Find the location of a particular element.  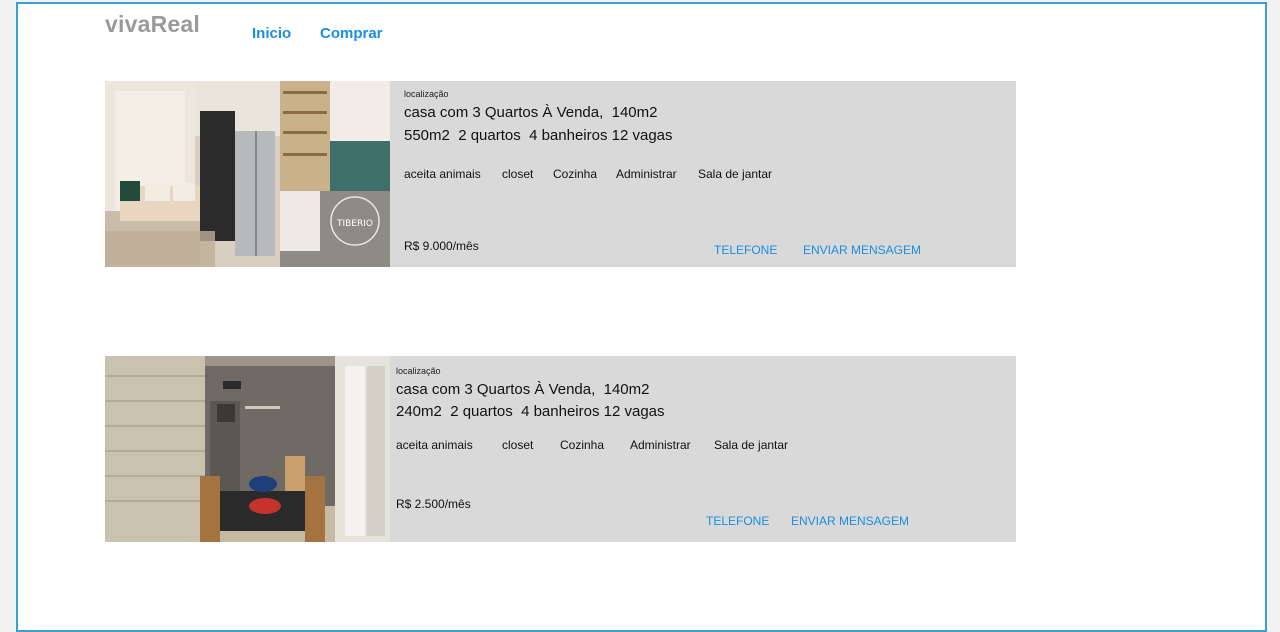

listing-details: 550m2 2 quartos 4 banheiros 12 vagas is located at coordinates (538, 135).